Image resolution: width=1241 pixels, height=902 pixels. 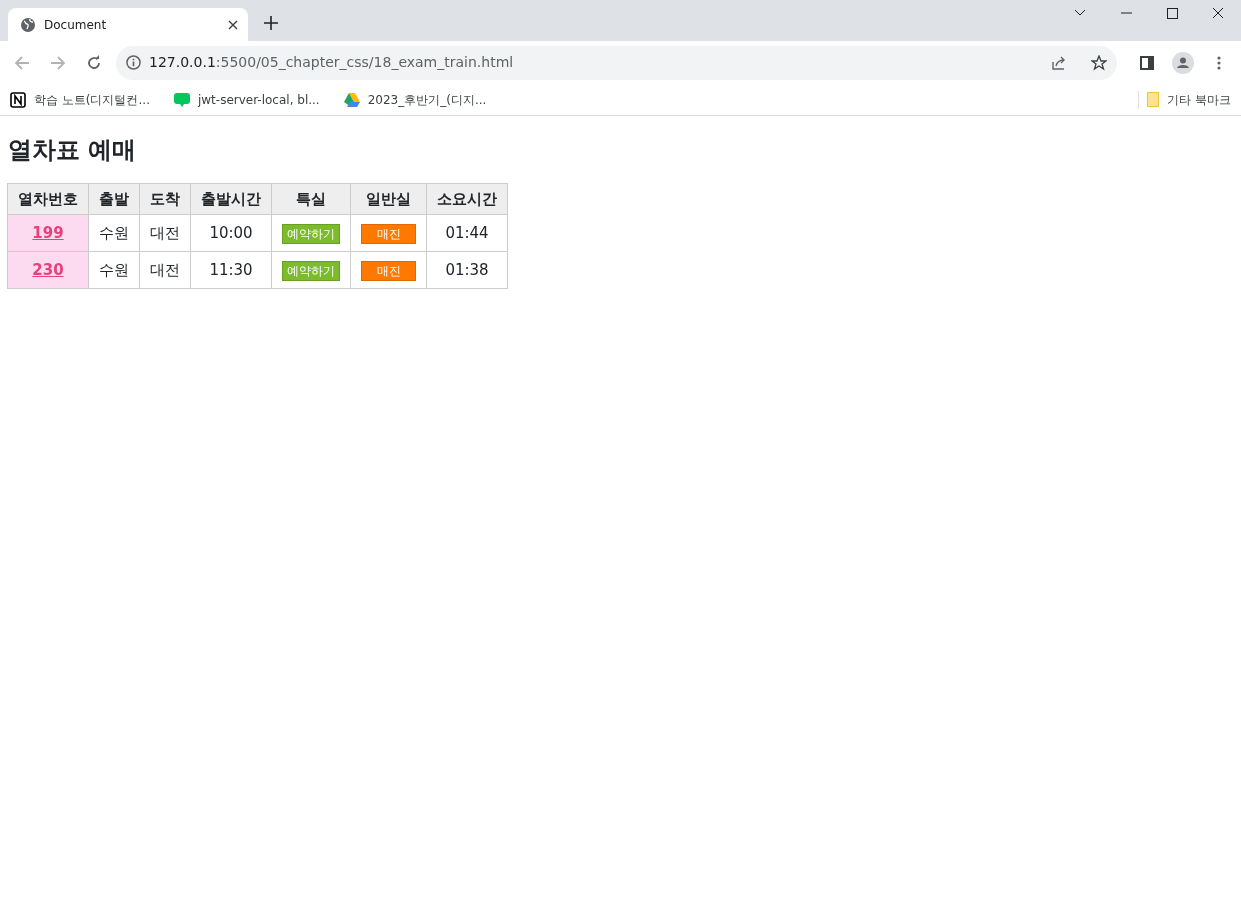 What do you see at coordinates (271, 23) in the screenshot?
I see `new-tab-icon` at bounding box center [271, 23].